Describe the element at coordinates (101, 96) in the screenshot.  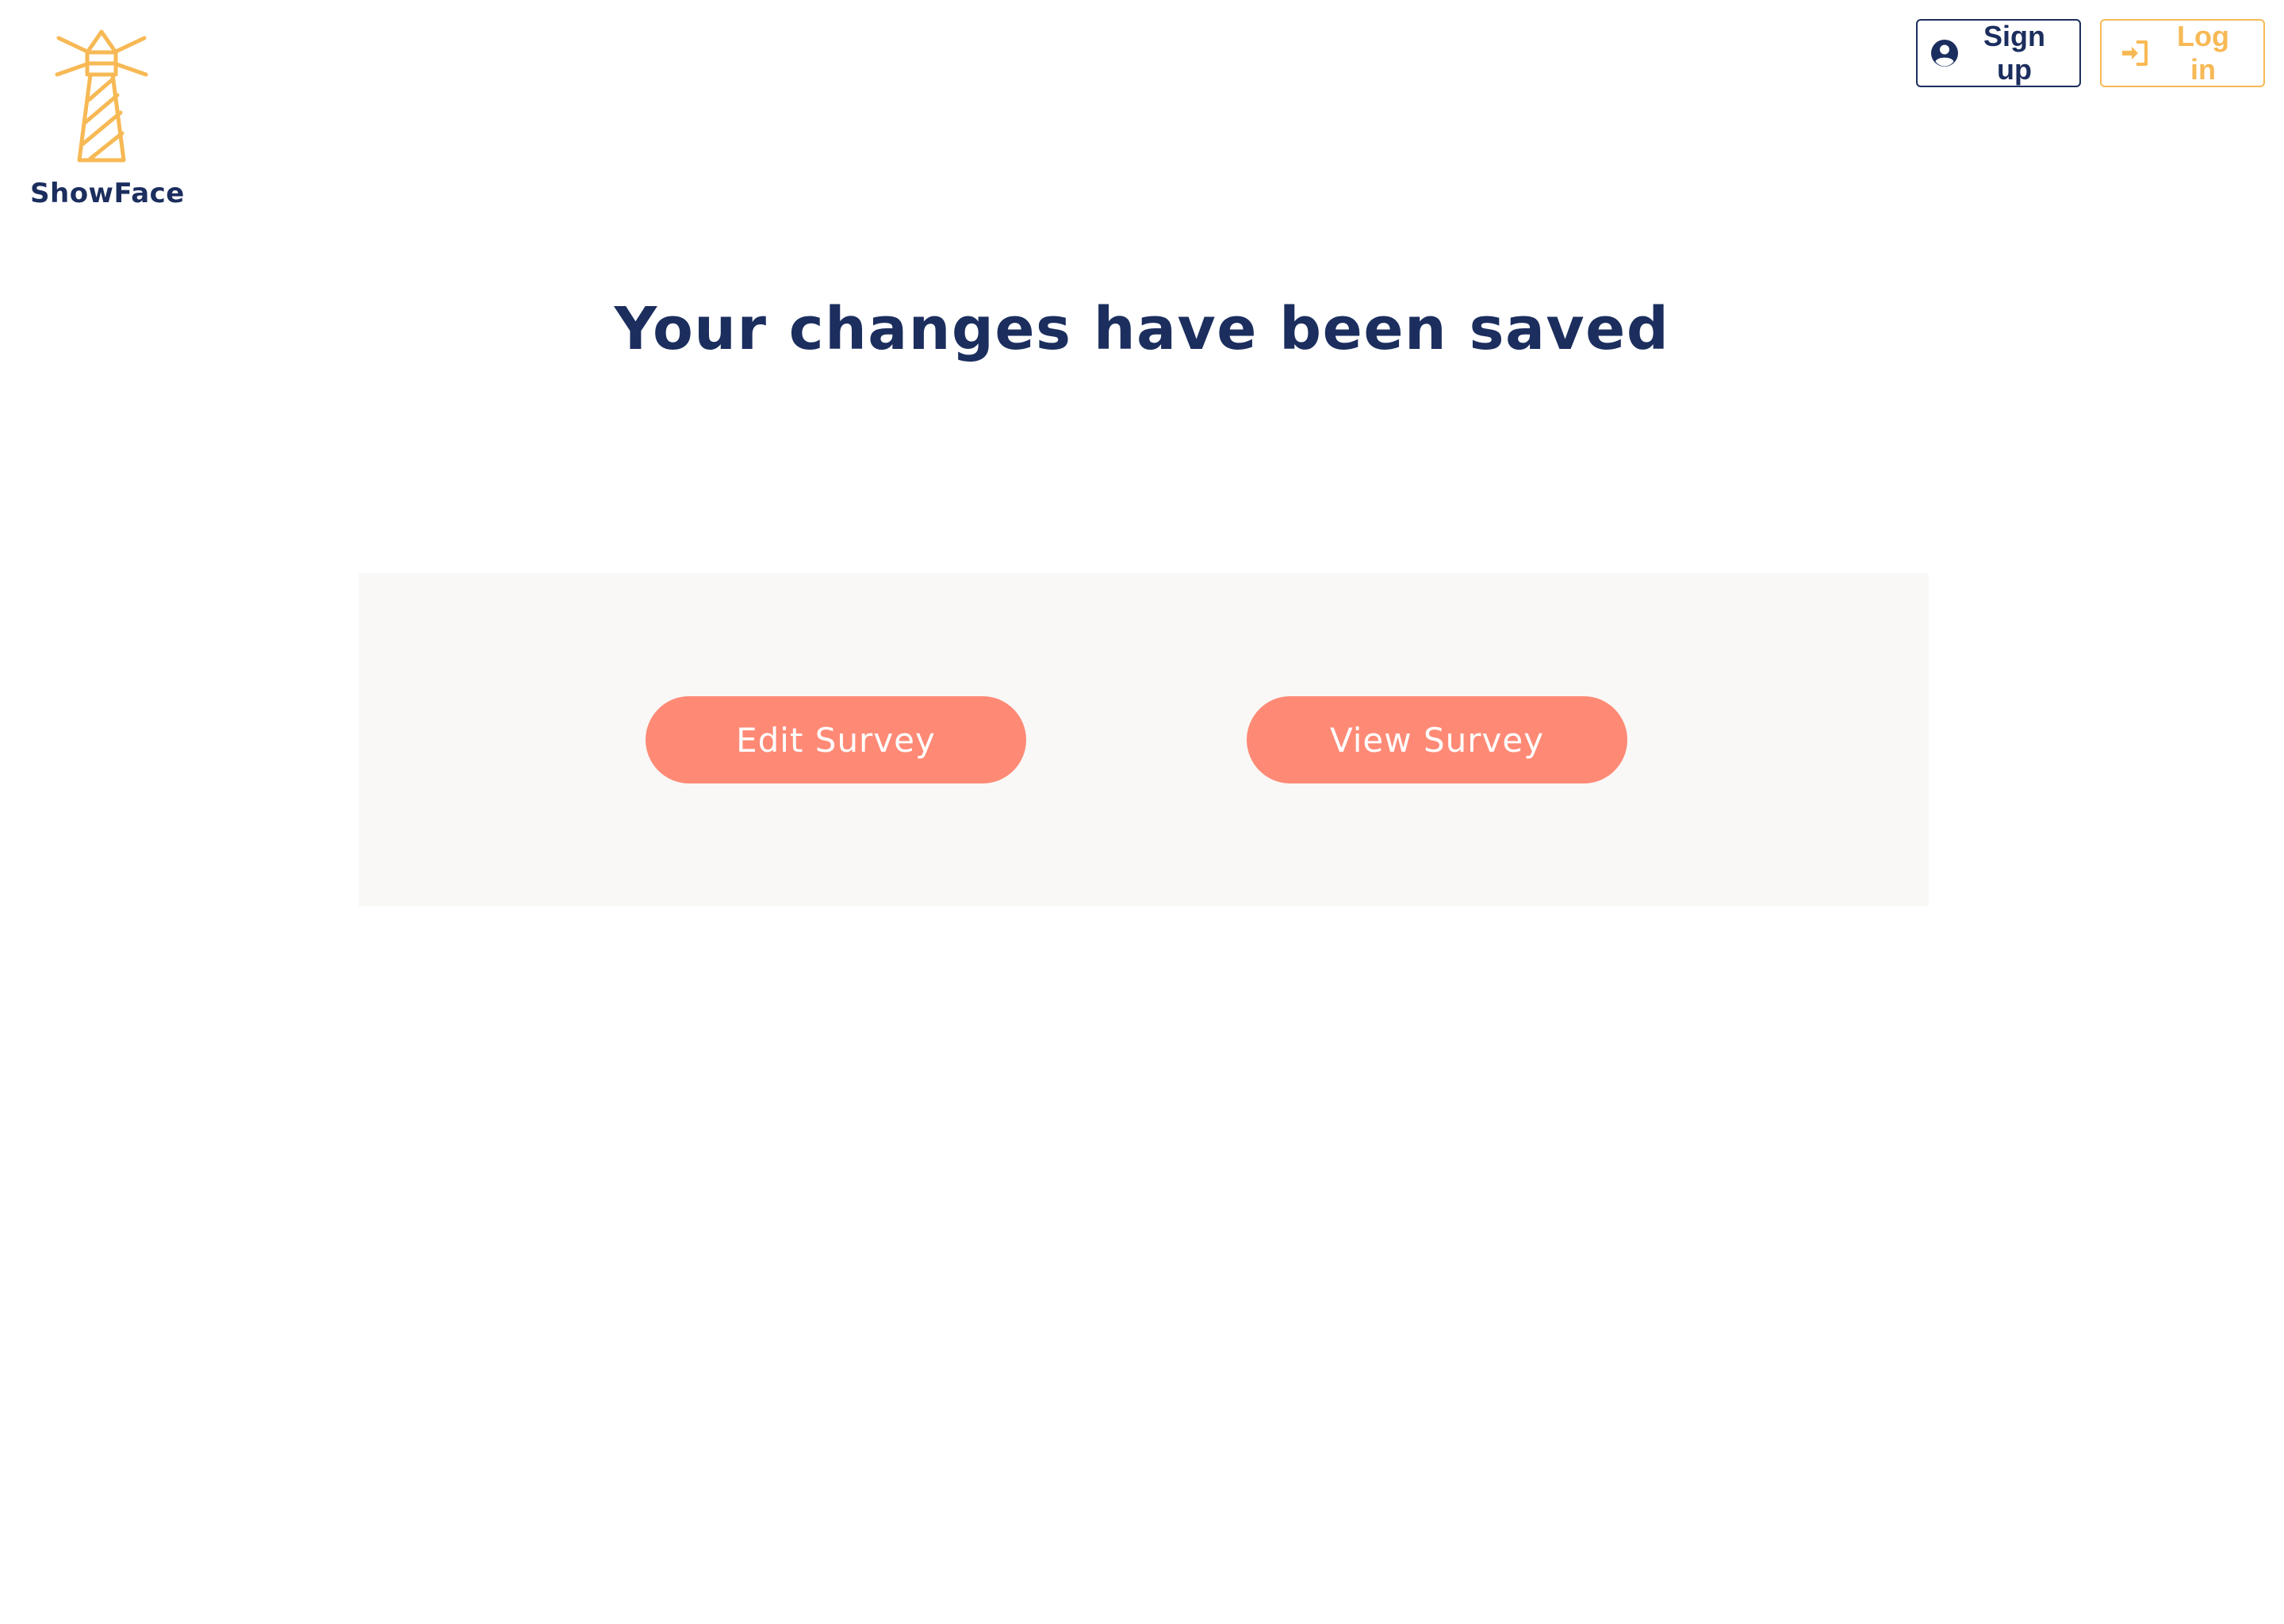
I see `lighthouse-icon` at that location.